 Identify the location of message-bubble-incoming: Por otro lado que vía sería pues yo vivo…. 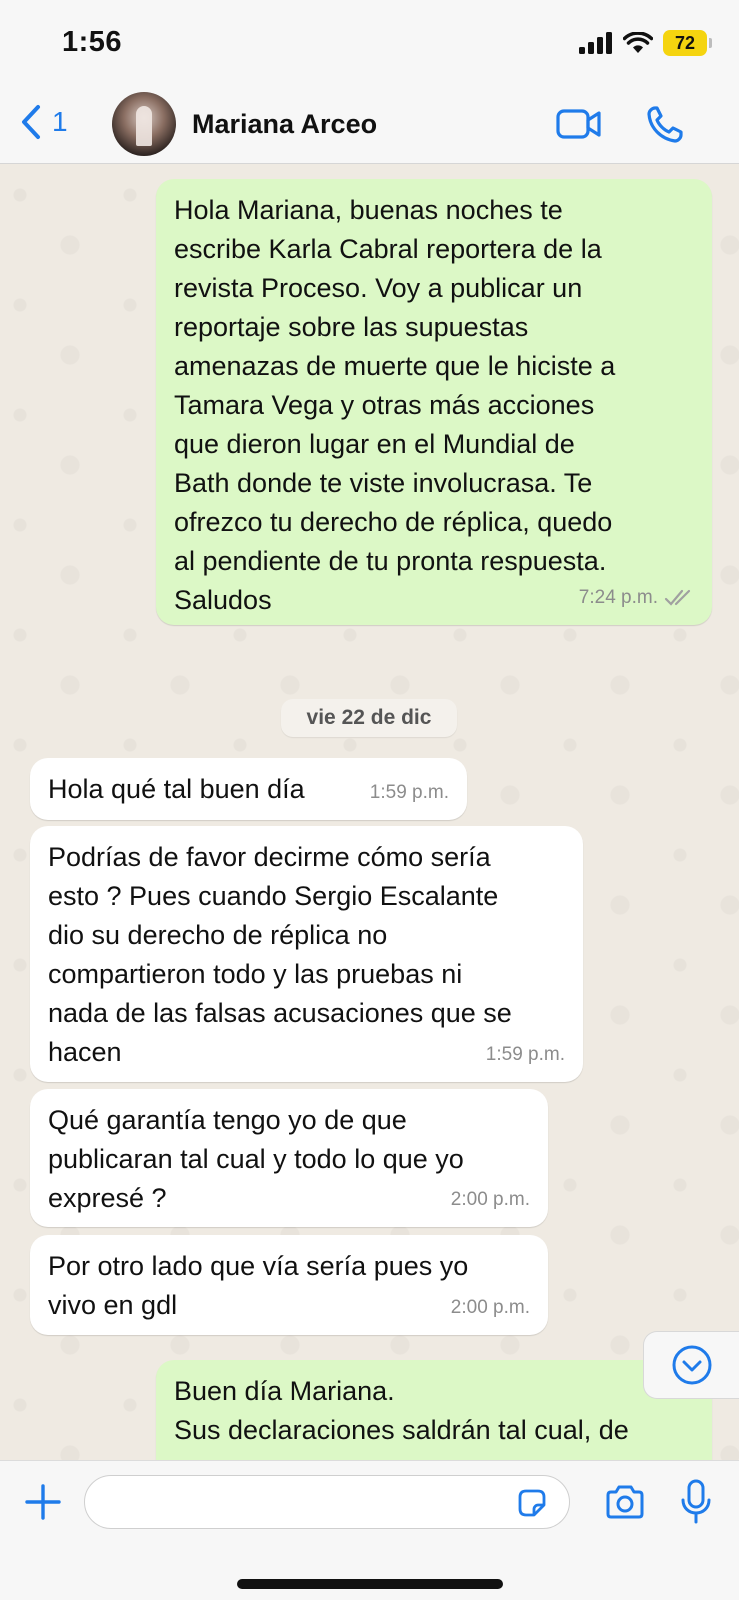
(289, 1285).